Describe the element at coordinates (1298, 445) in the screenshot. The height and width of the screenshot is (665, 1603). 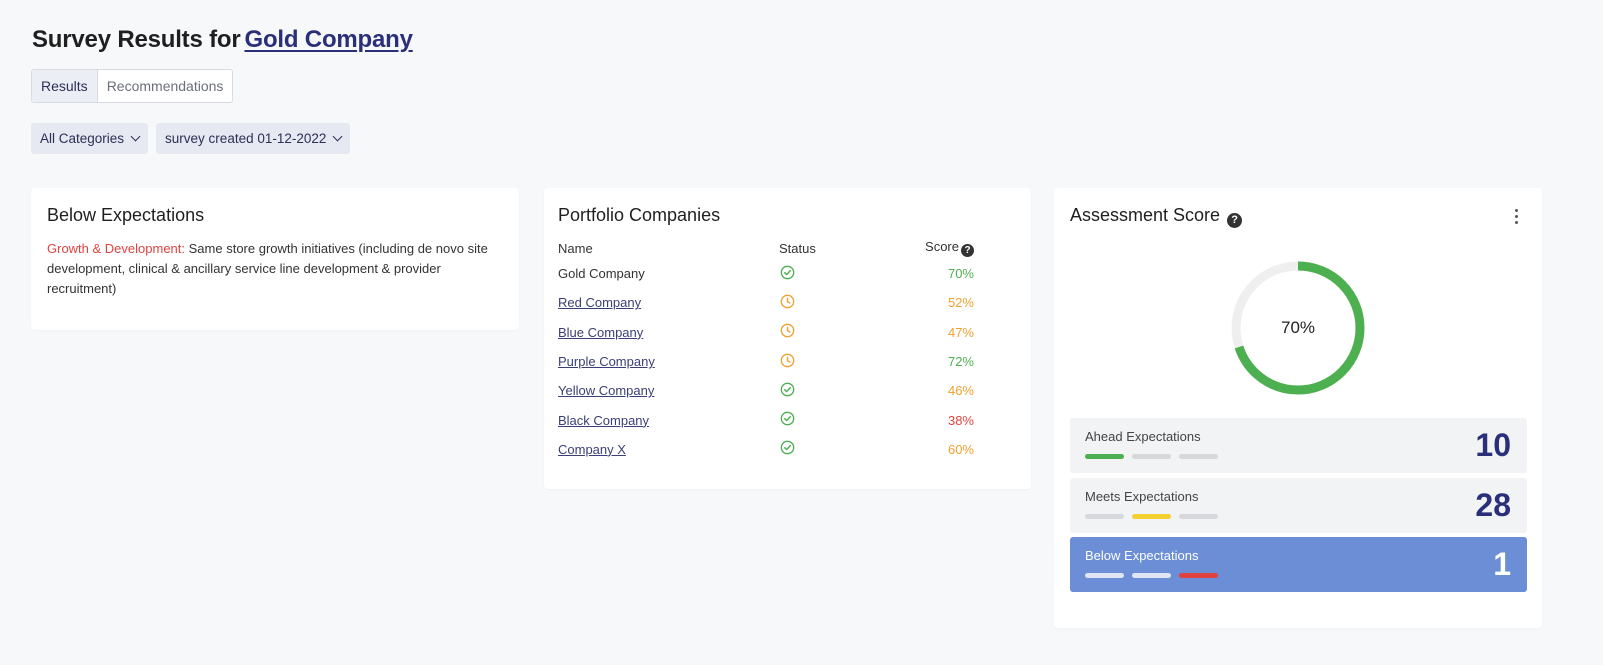
I see `expectation-item: Ahead Expectations 10` at that location.